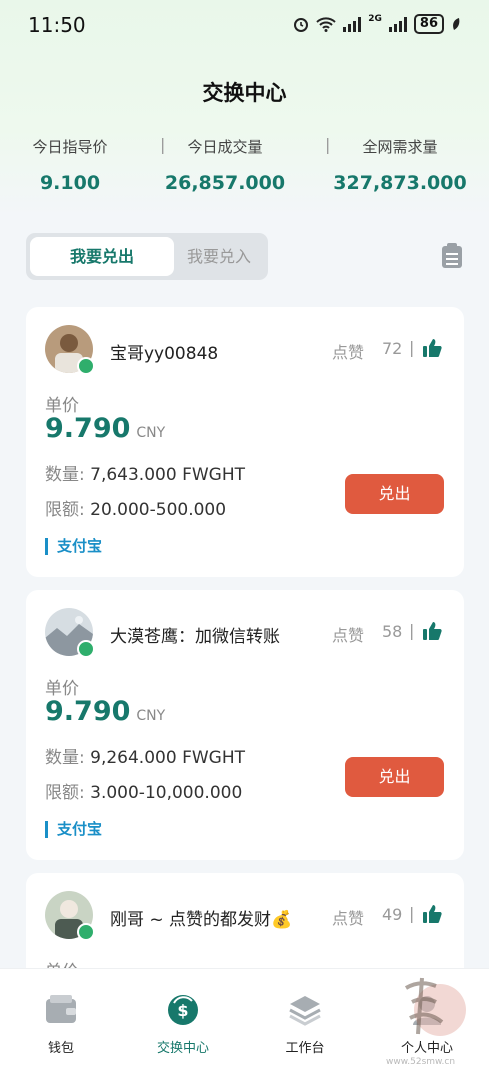  What do you see at coordinates (392, 631) in the screenshot?
I see `likes-count: 58` at bounding box center [392, 631].